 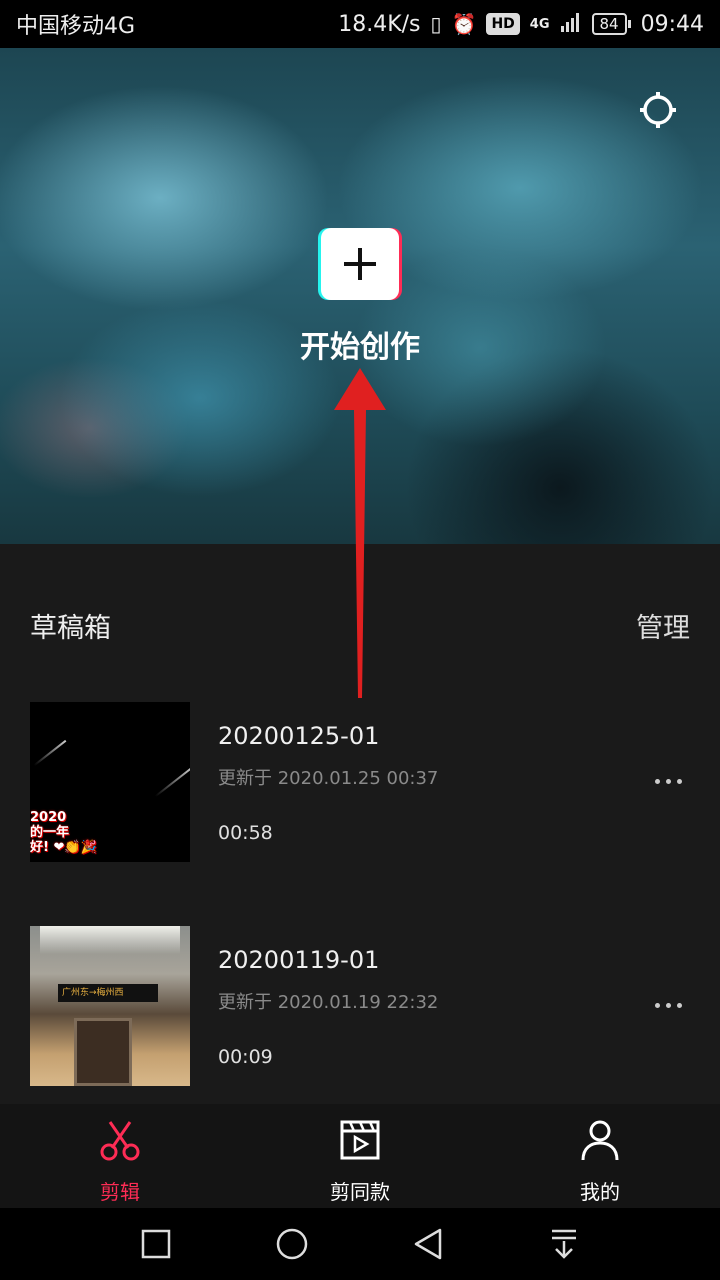 What do you see at coordinates (503, 24) in the screenshot?
I see `hd-badge: HD` at bounding box center [503, 24].